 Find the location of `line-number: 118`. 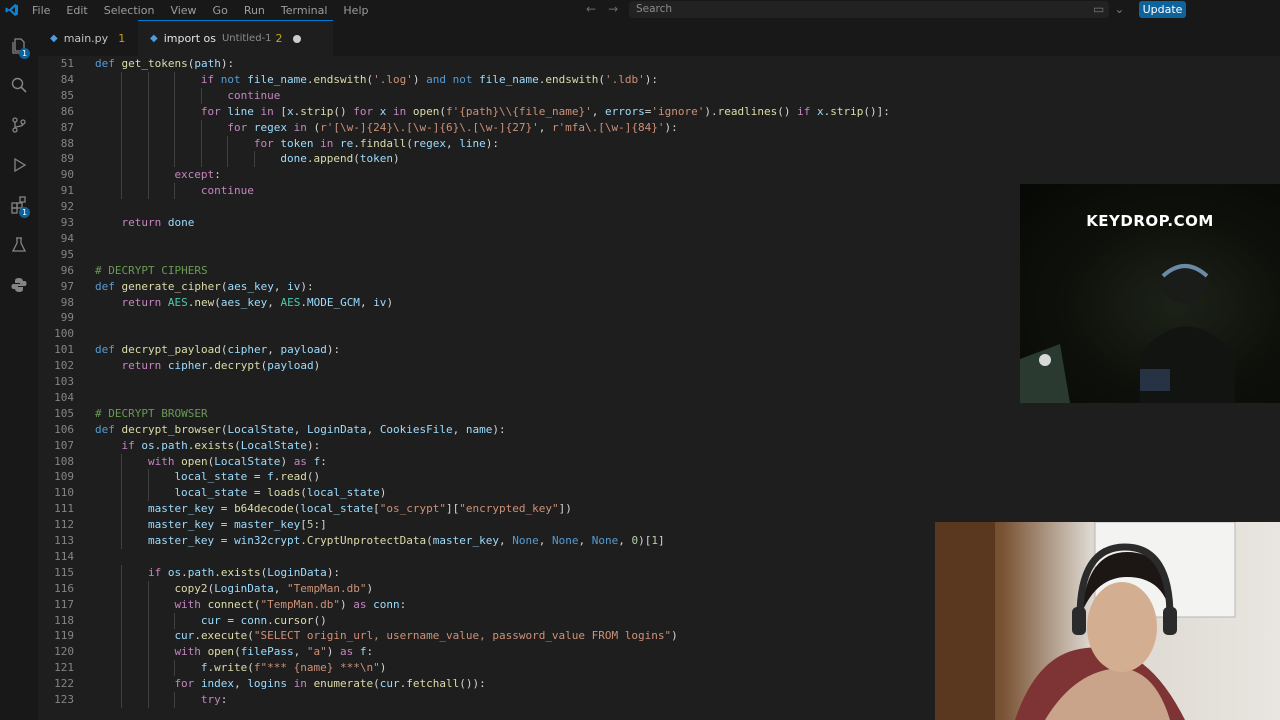

line-number: 118 is located at coordinates (64, 620).